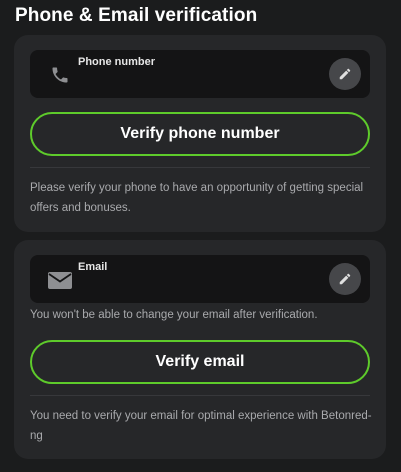 Image resolution: width=401 pixels, height=472 pixels. Describe the element at coordinates (60, 75) in the screenshot. I see `phone-icon` at that location.